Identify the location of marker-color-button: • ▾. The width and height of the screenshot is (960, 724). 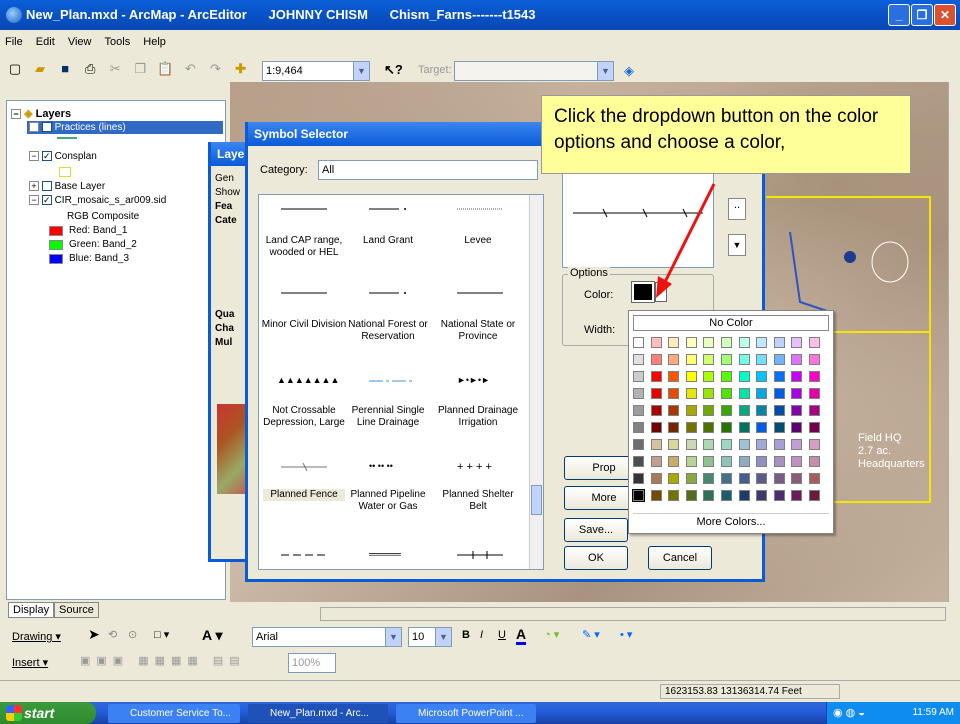
(626, 634).